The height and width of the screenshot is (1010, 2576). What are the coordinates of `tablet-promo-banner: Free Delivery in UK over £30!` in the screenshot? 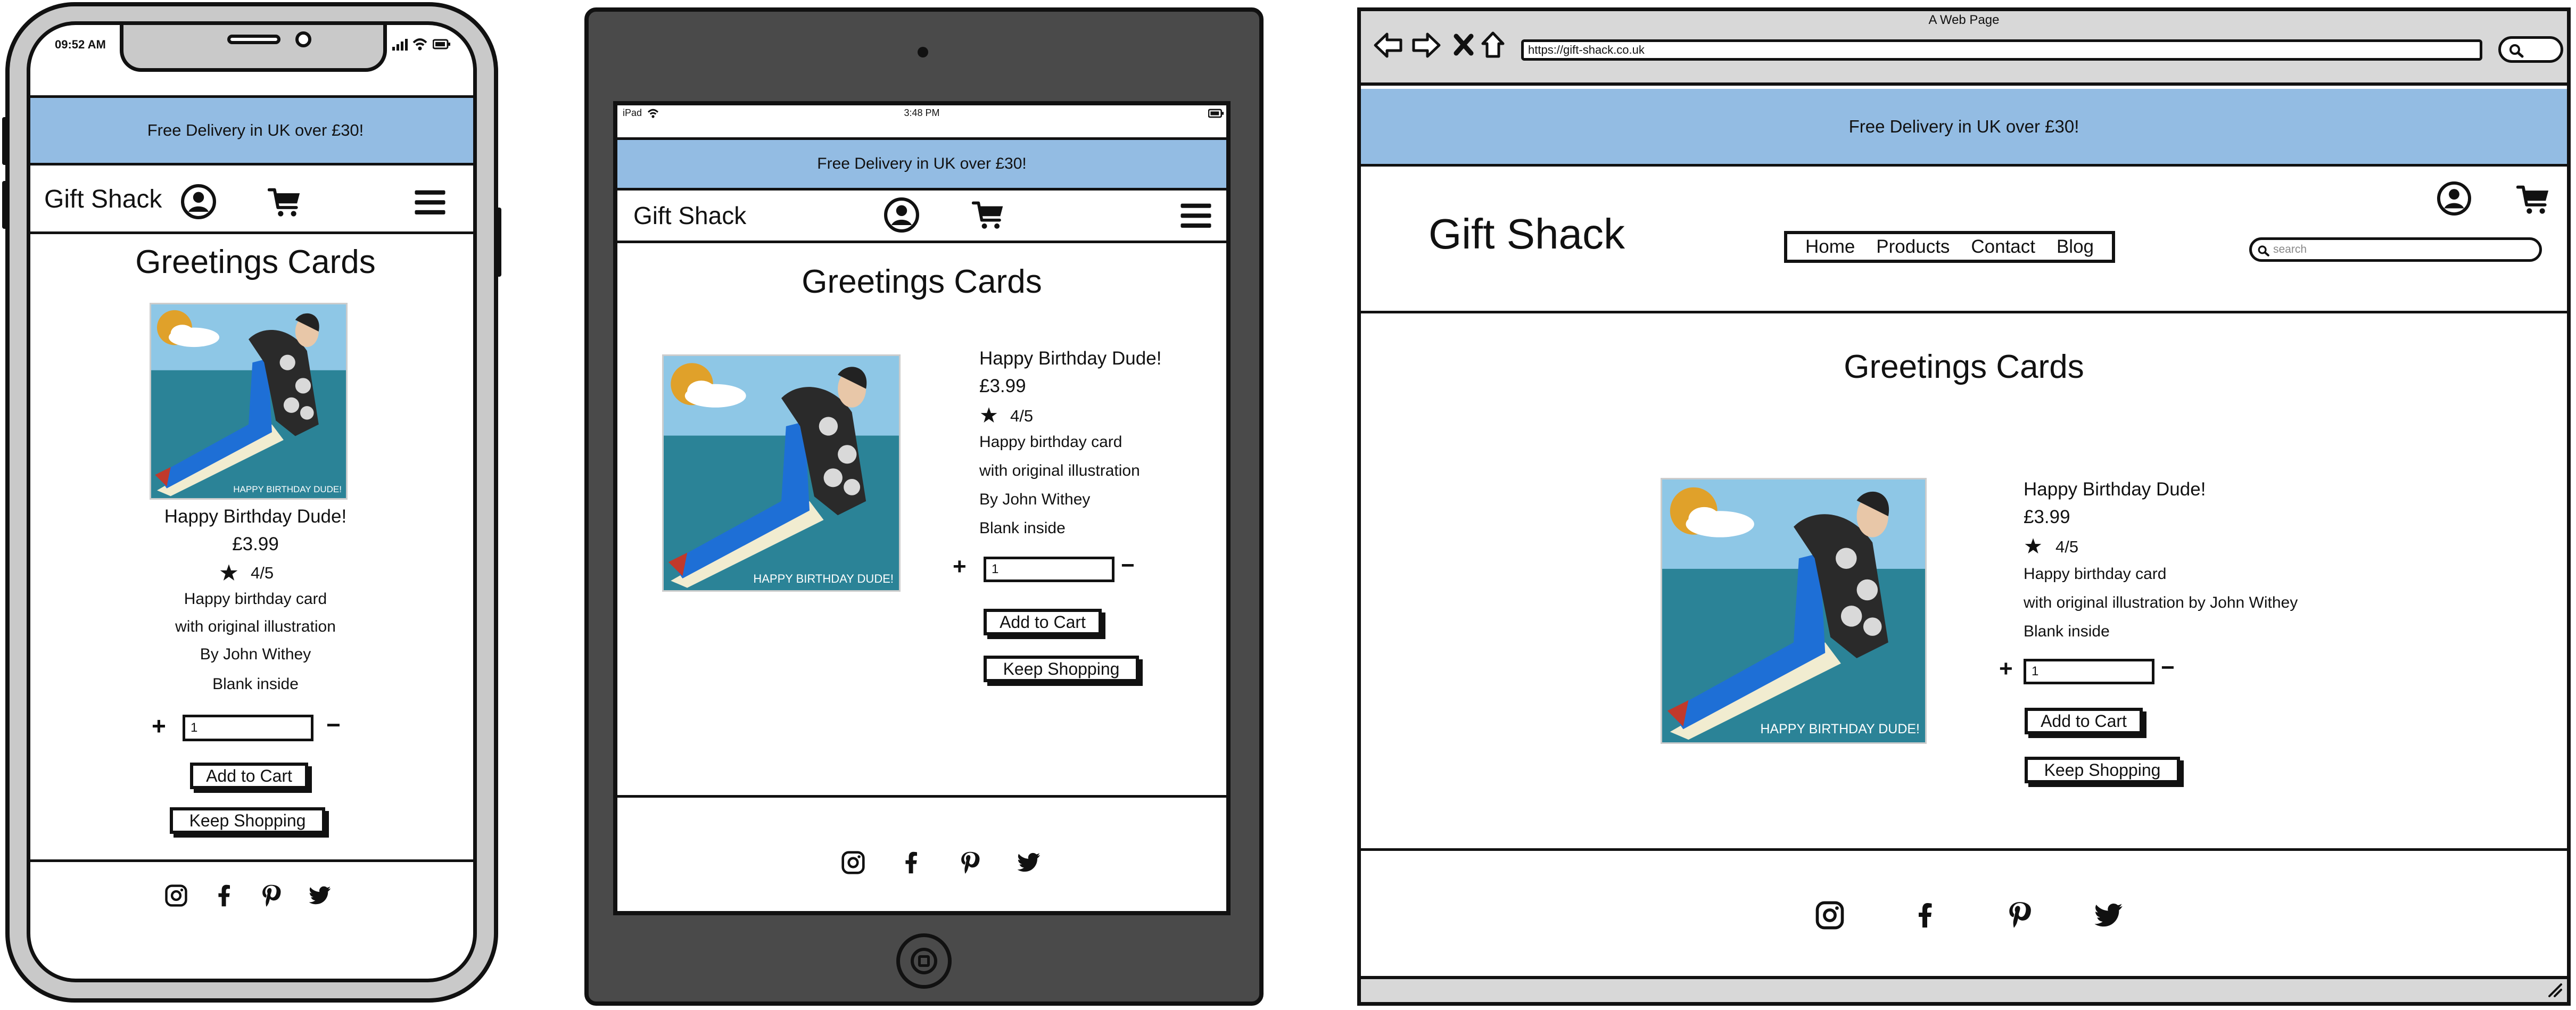 It's located at (921, 164).